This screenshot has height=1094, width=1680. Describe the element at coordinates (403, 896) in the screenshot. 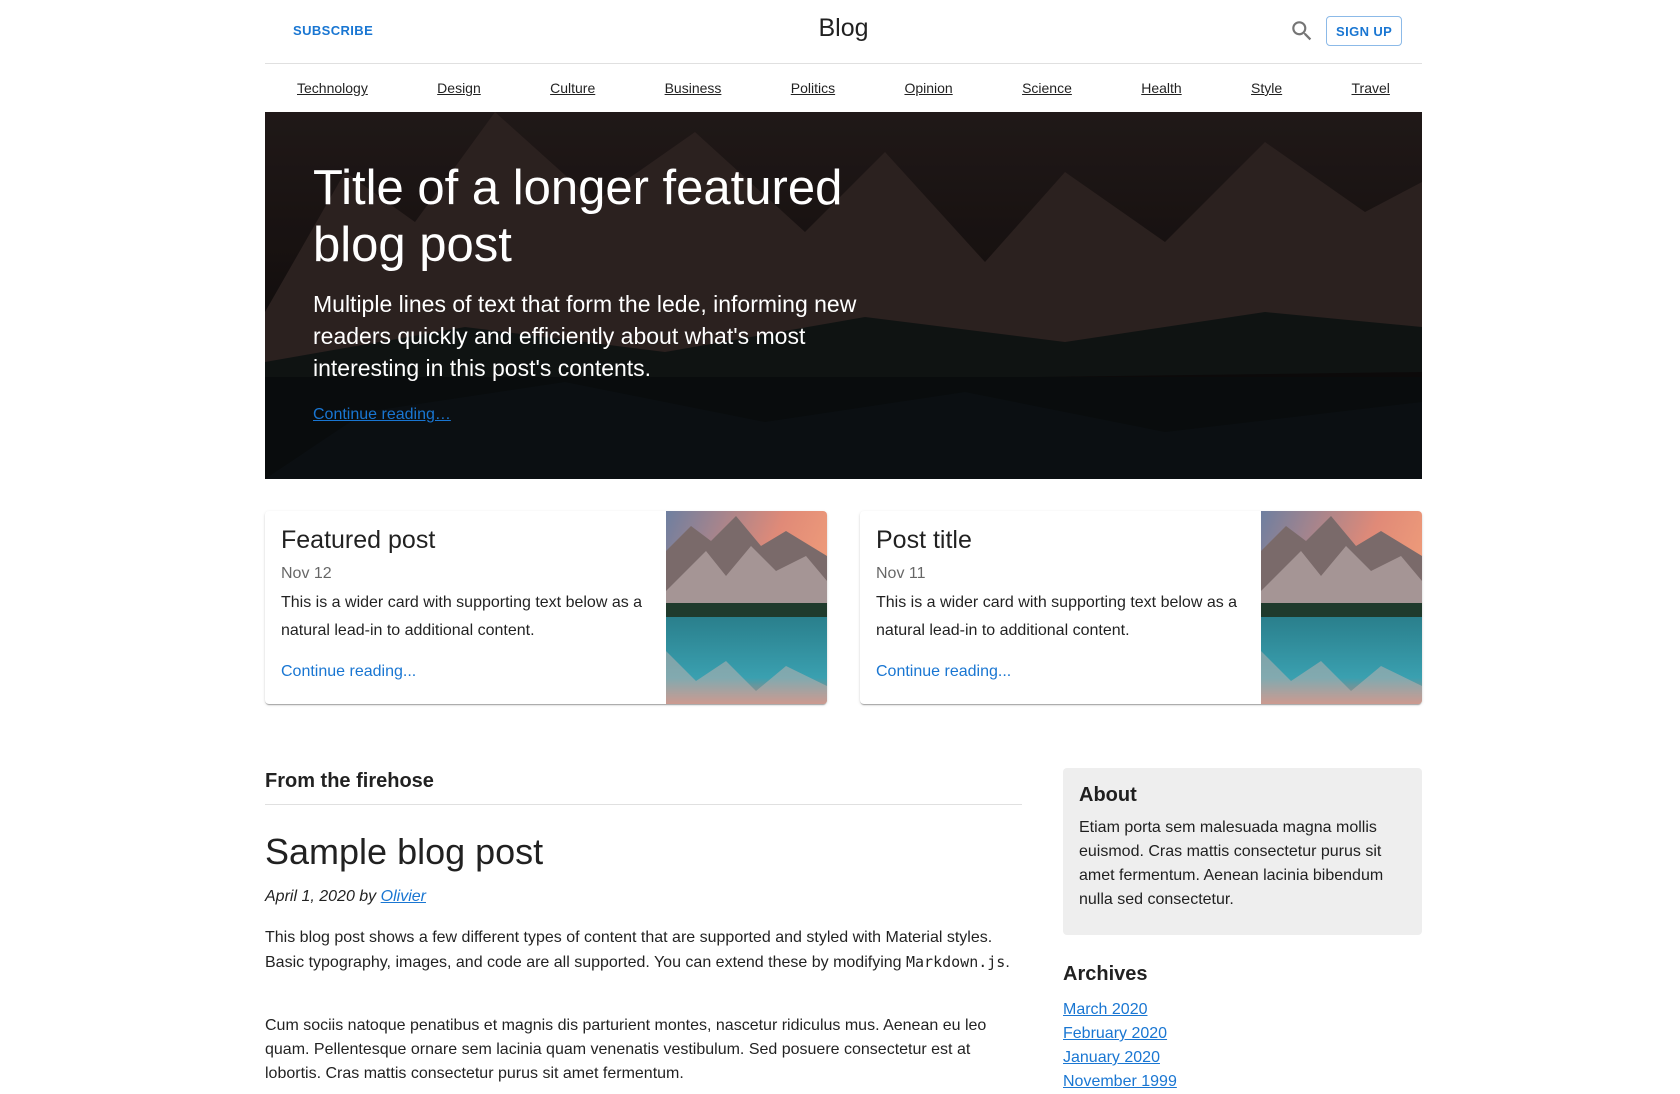

I see `post-author-link: Olivier` at that location.